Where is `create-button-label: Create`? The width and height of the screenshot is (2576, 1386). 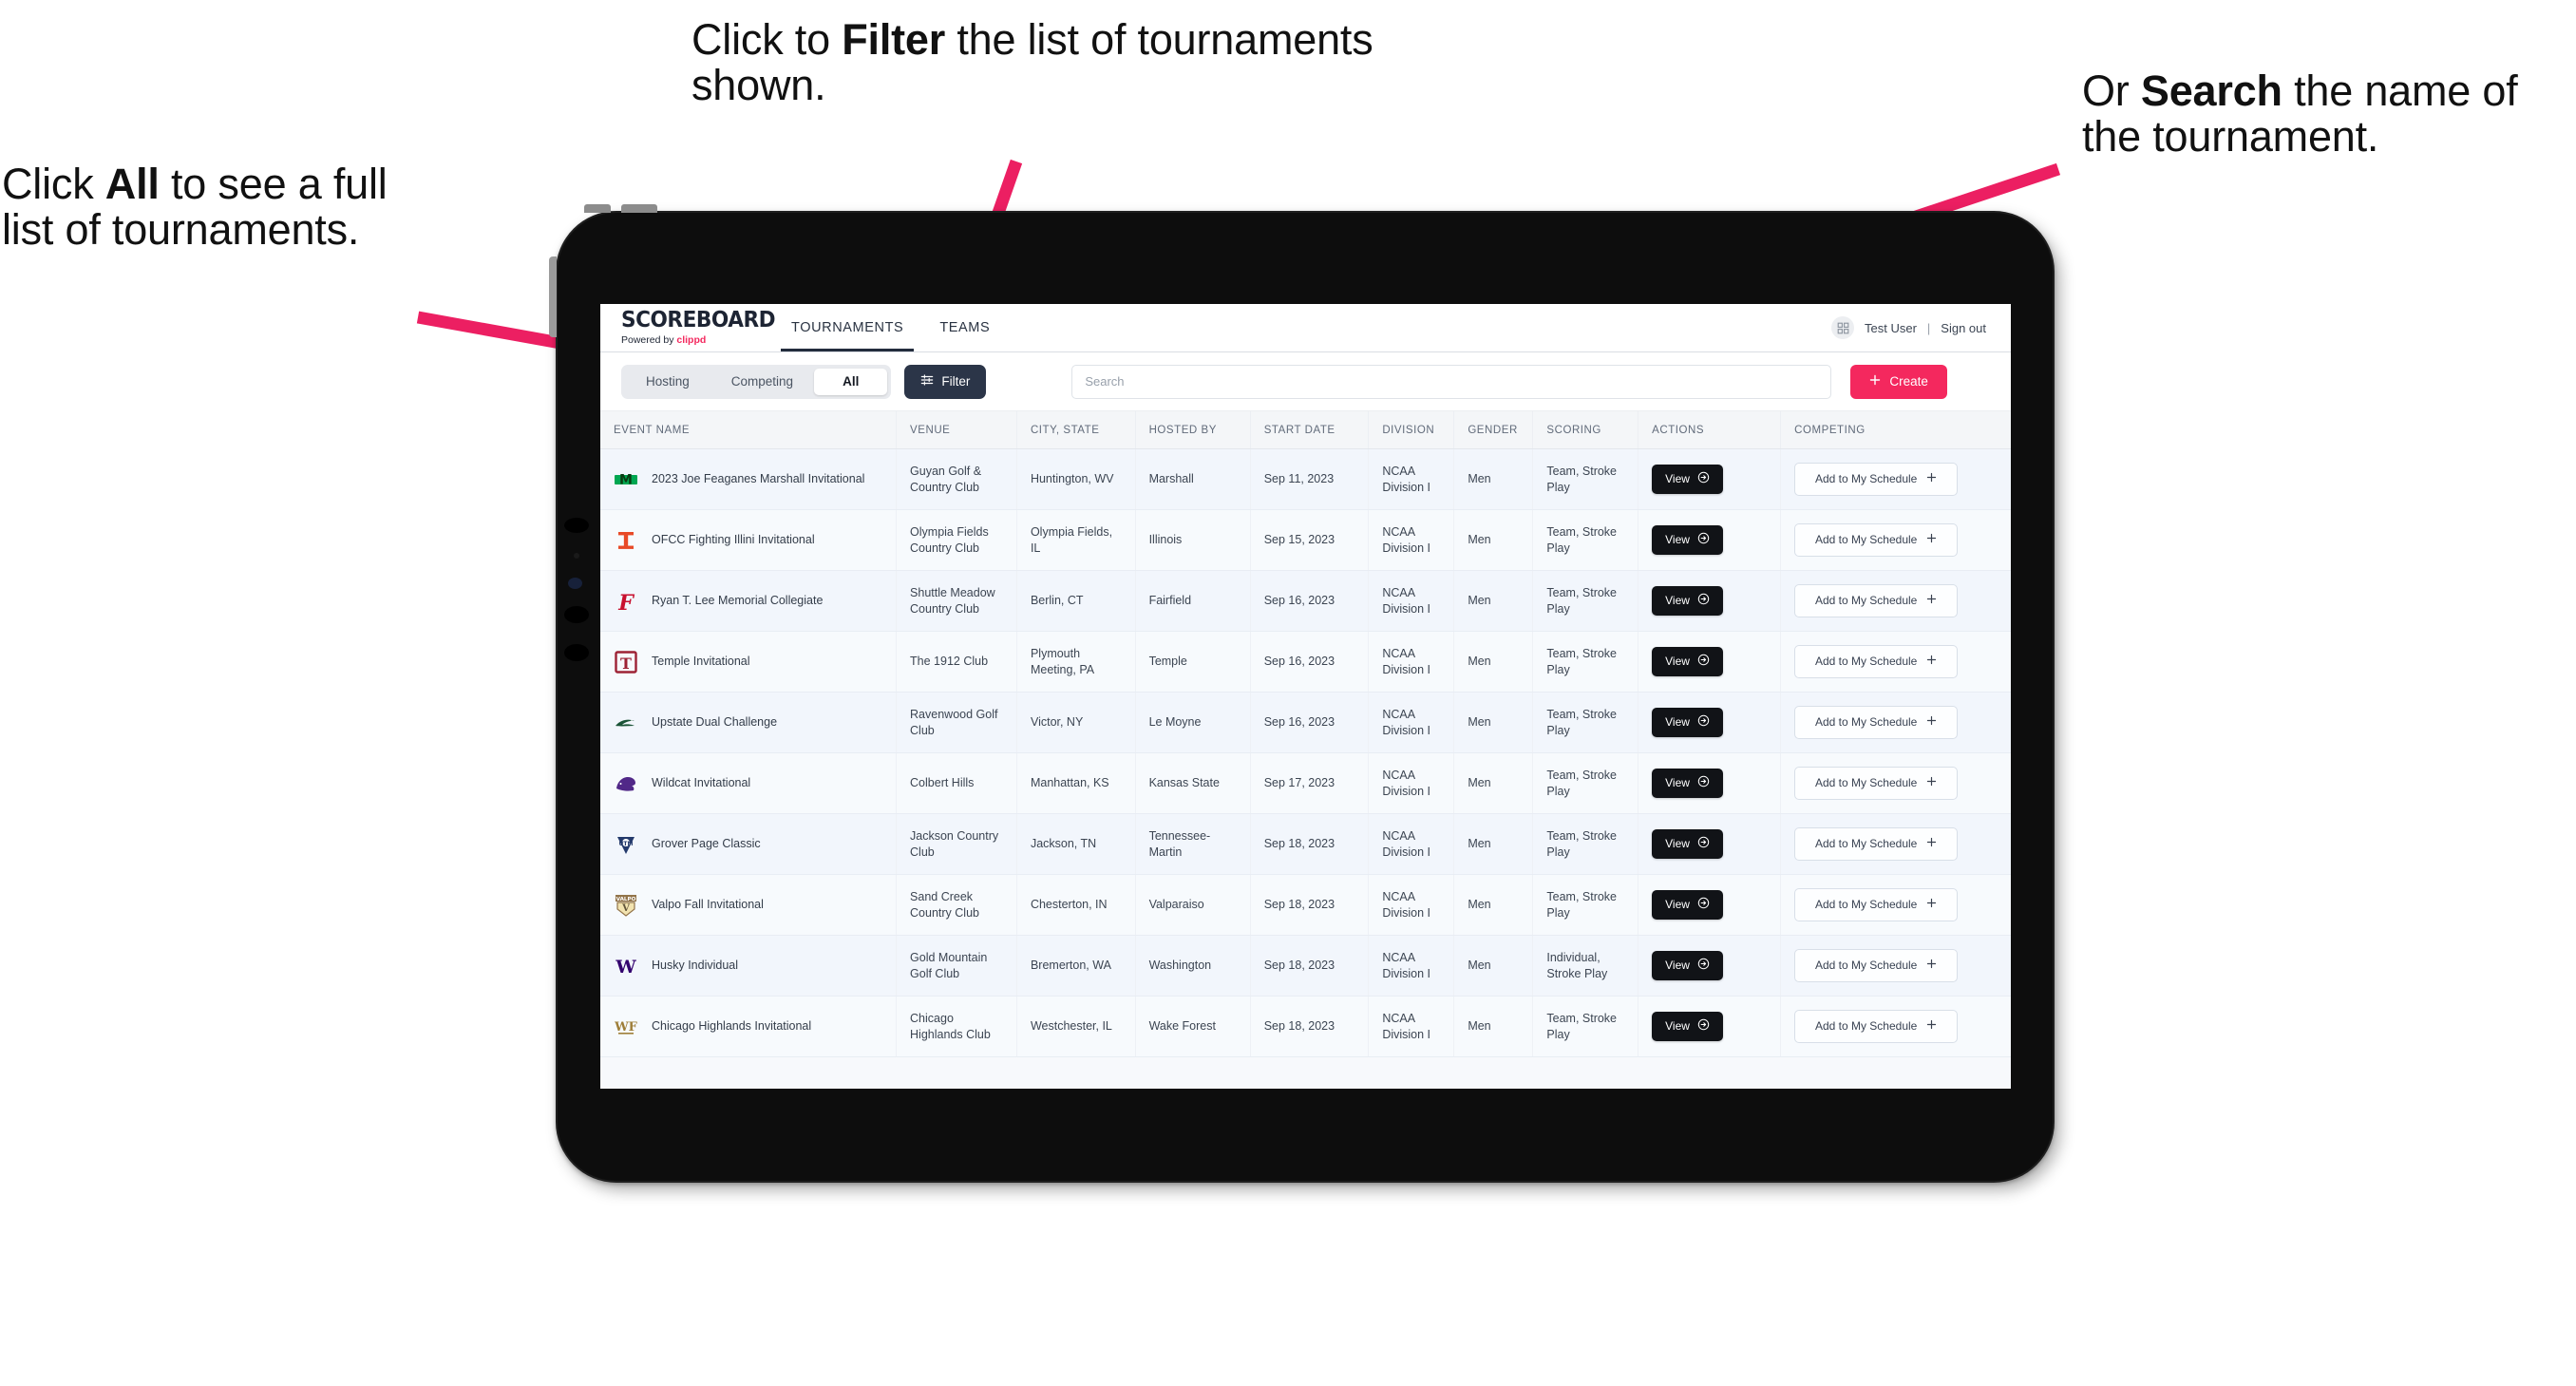 create-button-label: Create is located at coordinates (1908, 381).